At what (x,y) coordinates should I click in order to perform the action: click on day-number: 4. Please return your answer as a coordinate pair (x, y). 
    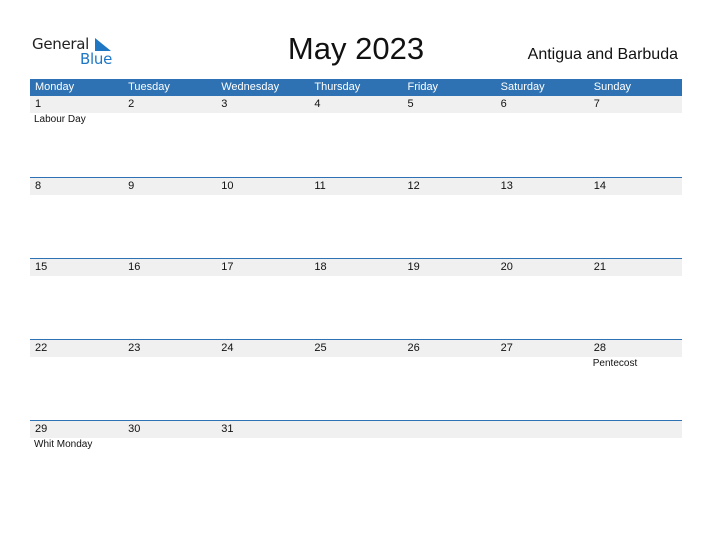
    Looking at the image, I should click on (317, 104).